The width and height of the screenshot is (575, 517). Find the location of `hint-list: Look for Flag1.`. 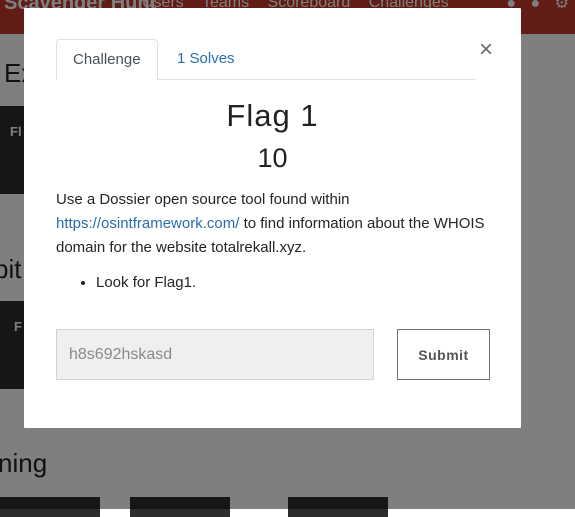

hint-list: Look for Flag1. is located at coordinates (136, 282).